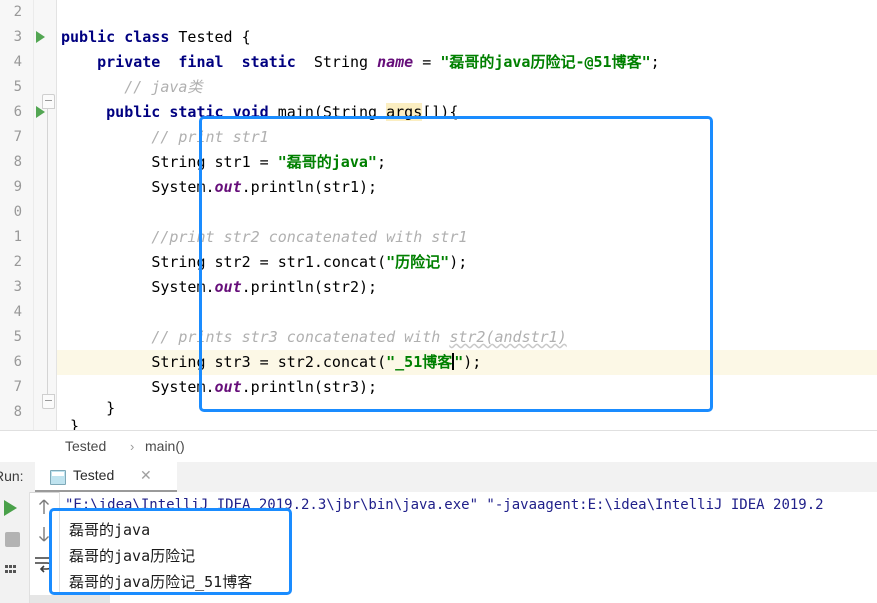 The image size is (877, 603). I want to click on scroll-down-icon, so click(44, 536).